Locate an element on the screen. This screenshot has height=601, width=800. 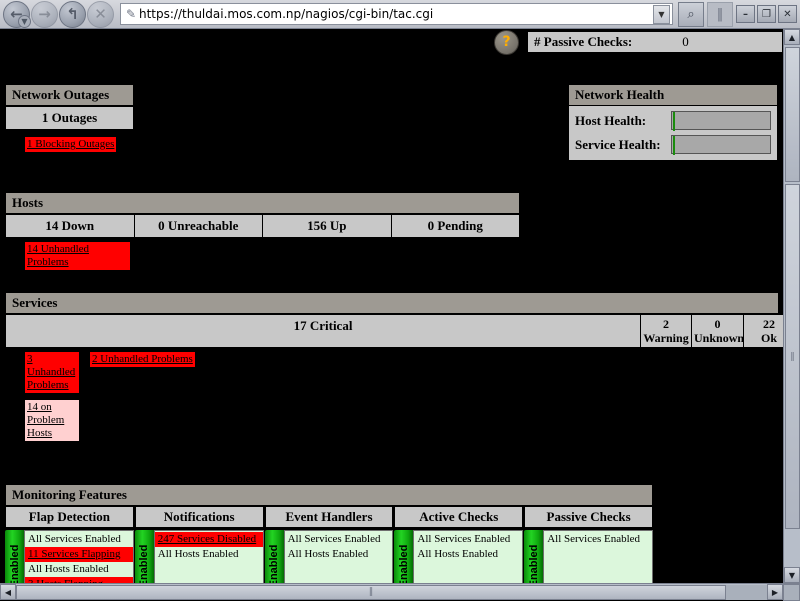
chevron-down-icon: ▼ is located at coordinates (792, 575).